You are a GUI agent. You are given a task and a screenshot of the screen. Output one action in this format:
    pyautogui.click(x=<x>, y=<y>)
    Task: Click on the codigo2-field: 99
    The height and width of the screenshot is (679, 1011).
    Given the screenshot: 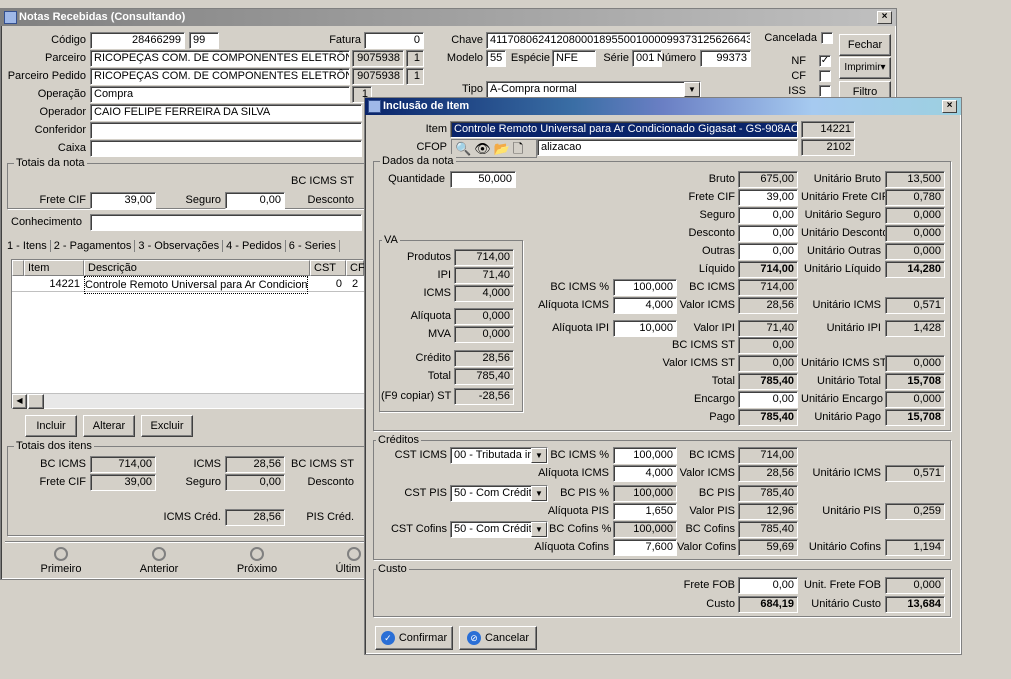 What is the action you would take?
    pyautogui.click(x=204, y=40)
    